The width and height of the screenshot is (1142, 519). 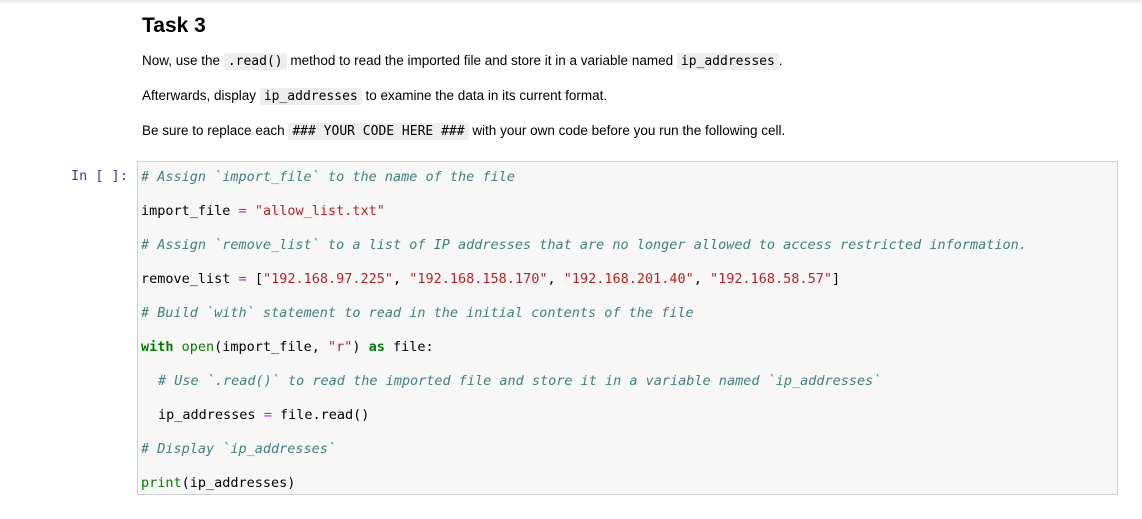 What do you see at coordinates (319, 211) in the screenshot?
I see `string-filename: "allow_list.txt"` at bounding box center [319, 211].